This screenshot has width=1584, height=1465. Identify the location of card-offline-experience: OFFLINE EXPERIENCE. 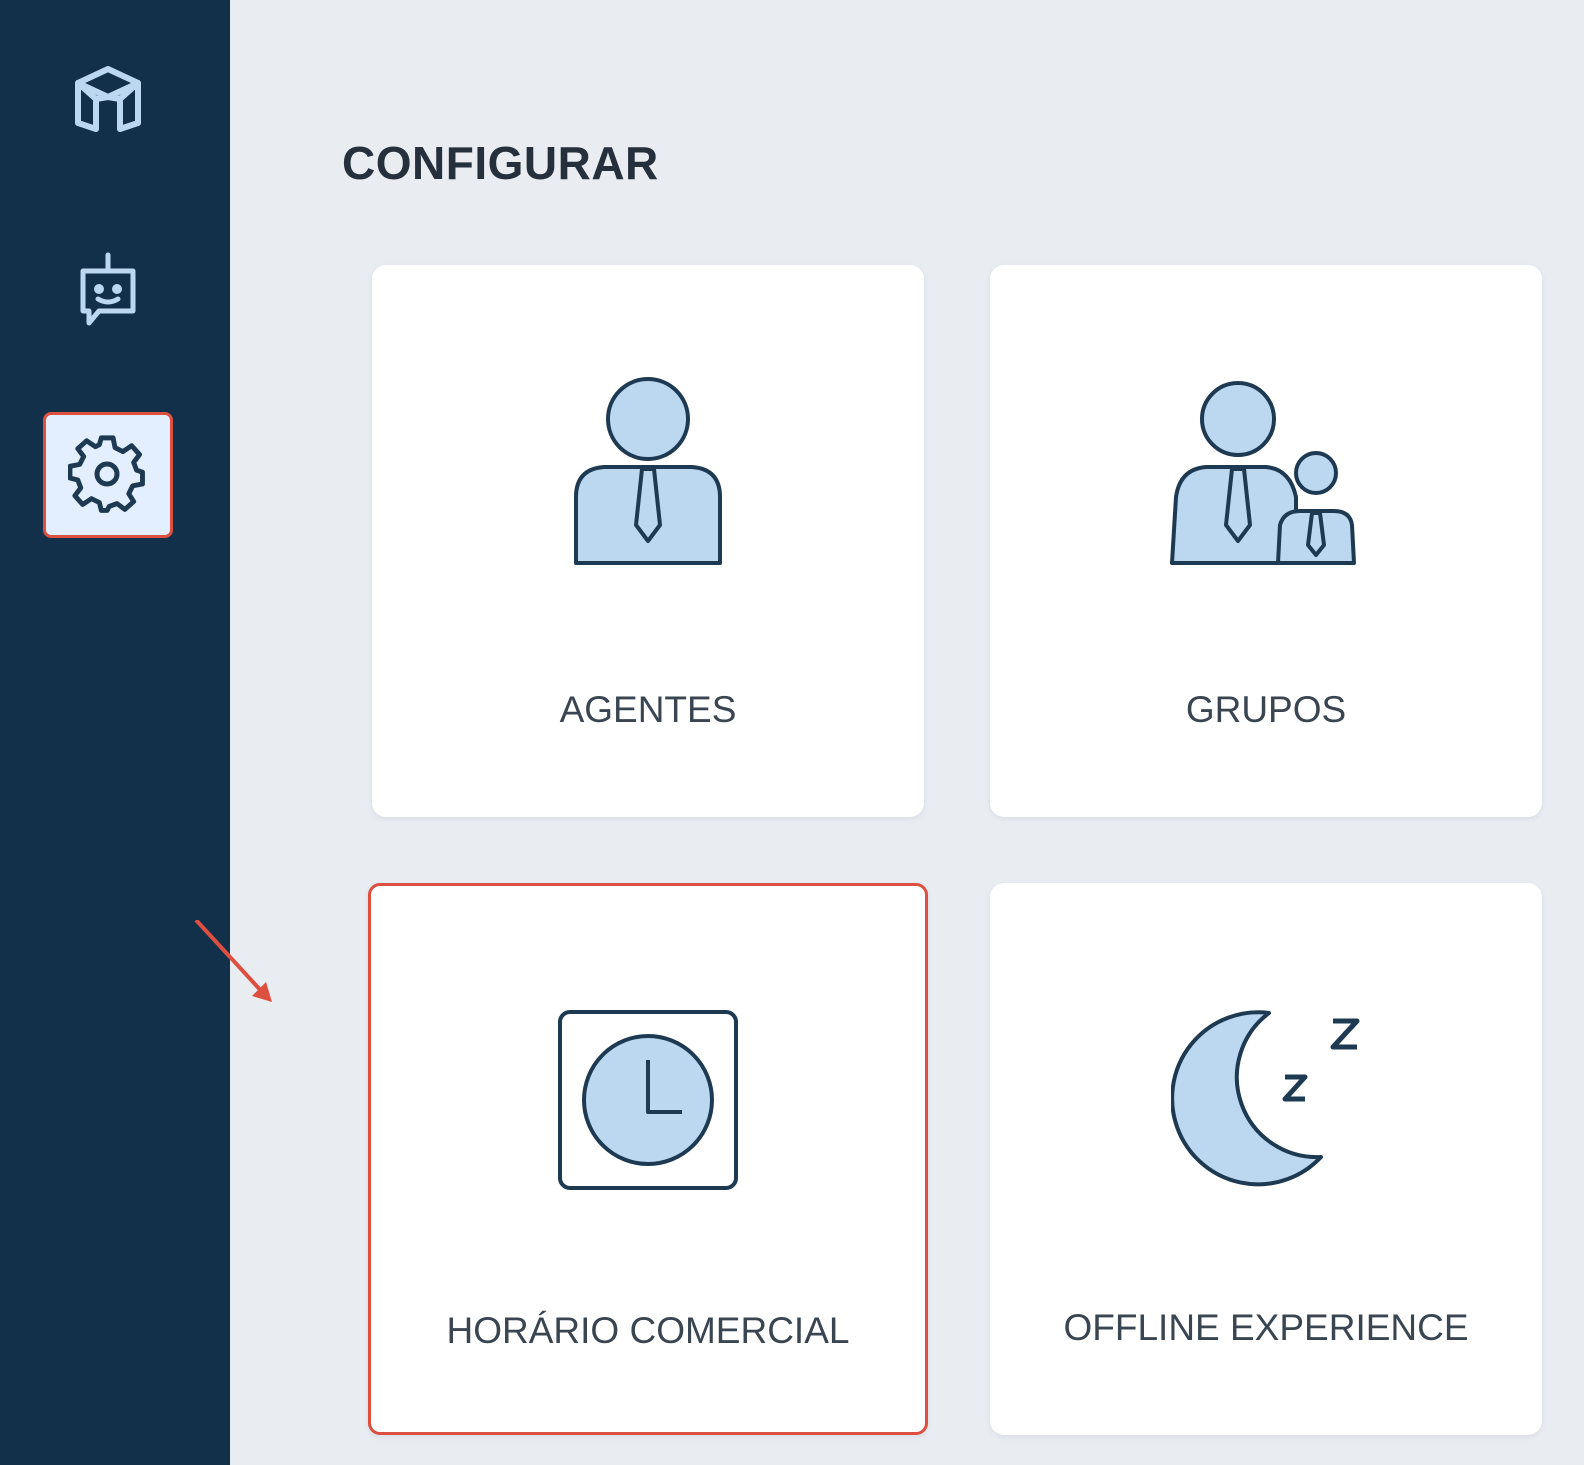
(1266, 1159).